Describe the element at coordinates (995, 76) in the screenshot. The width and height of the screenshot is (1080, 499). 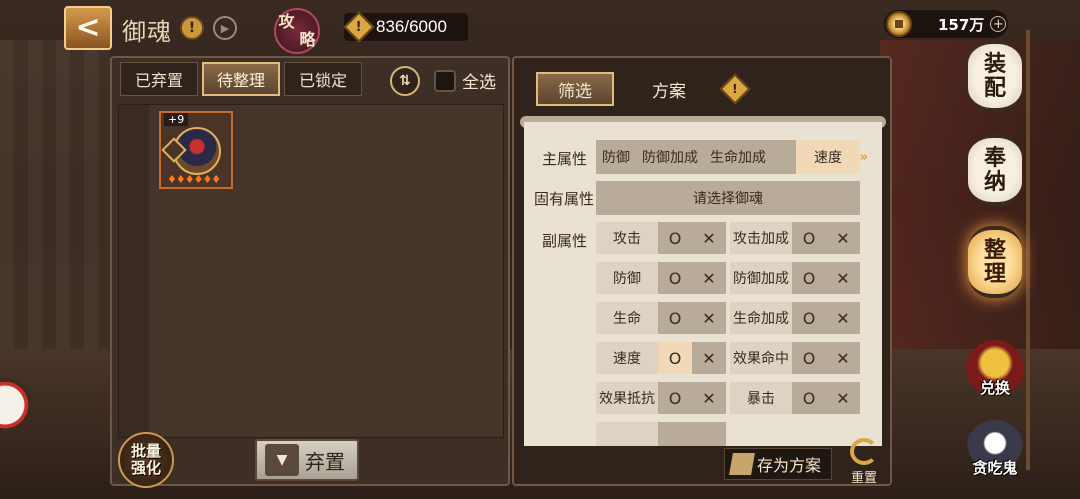
I see `lantern-equip: 装 配` at that location.